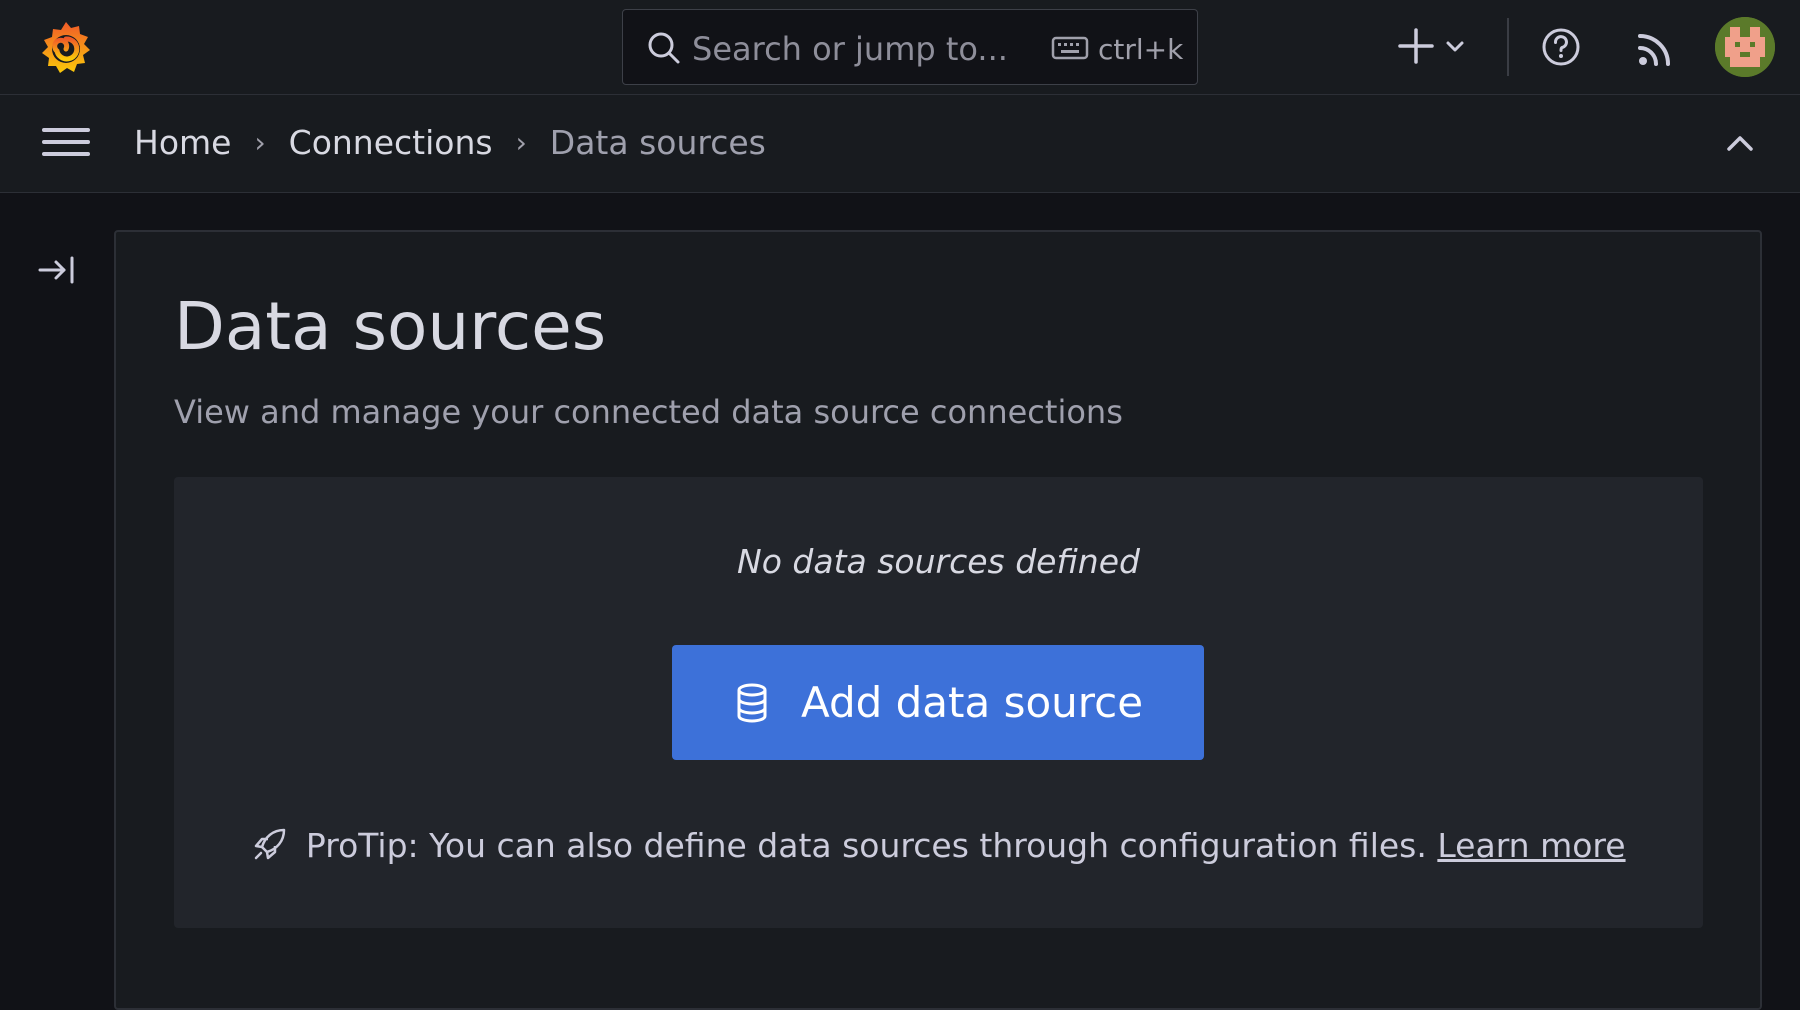  Describe the element at coordinates (1416, 46) in the screenshot. I see `plus-icon` at that location.